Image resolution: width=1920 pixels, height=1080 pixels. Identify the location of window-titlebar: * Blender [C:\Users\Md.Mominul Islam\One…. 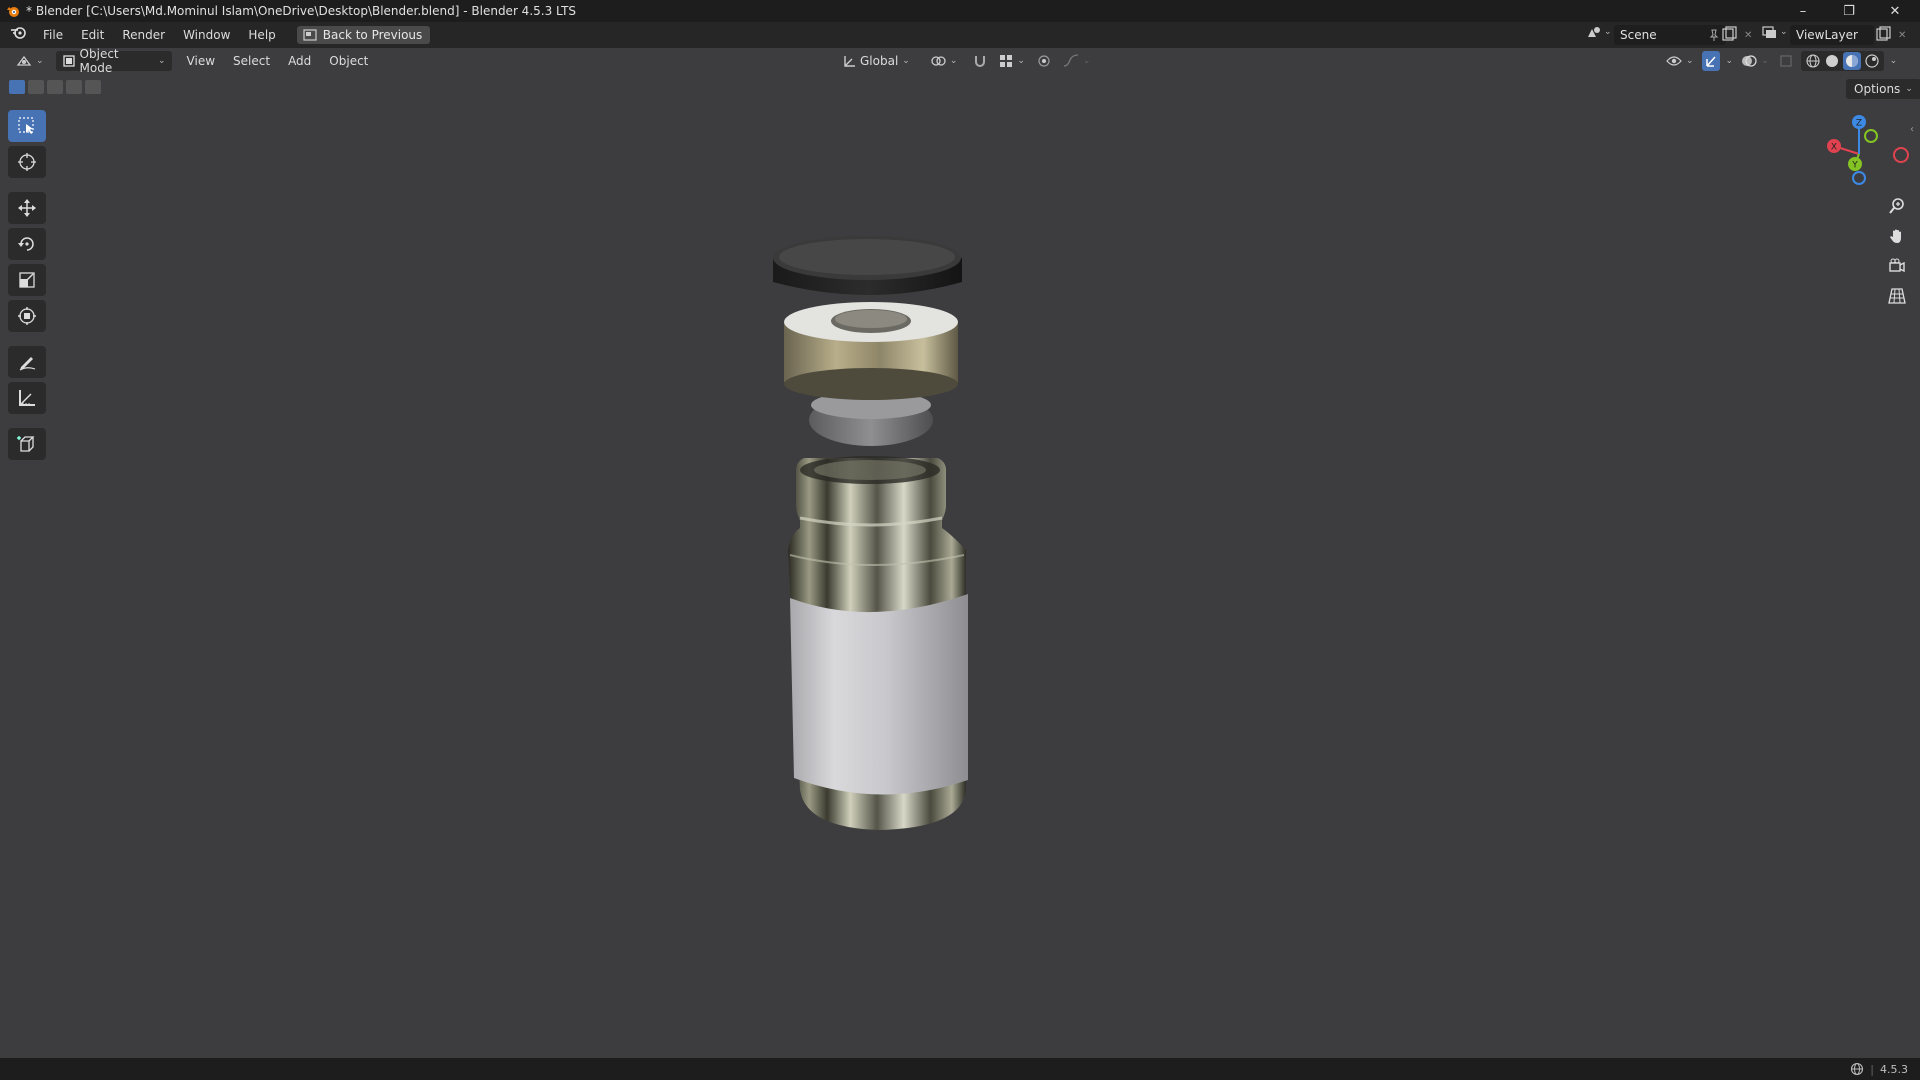
(960, 11).